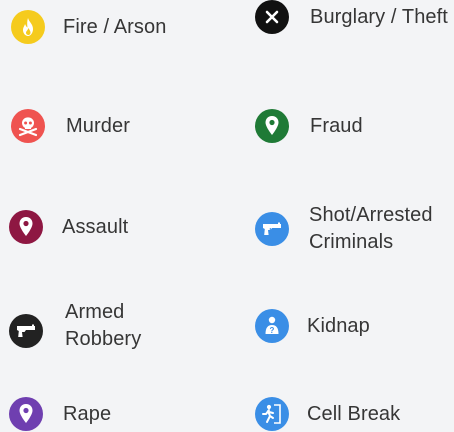  I want to click on legend-item-armed-robbery: Armed Robbery, so click(82, 326).